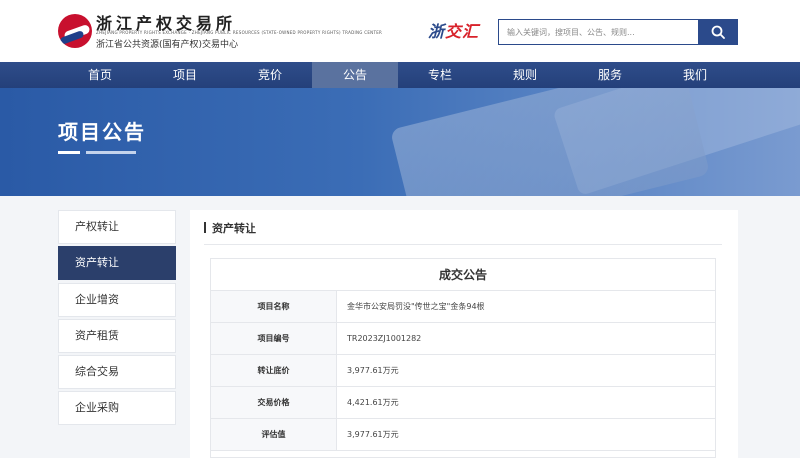 This screenshot has width=800, height=458. Describe the element at coordinates (373, 370) in the screenshot. I see `row-value-reserve-price: 3,977.61万元` at that location.